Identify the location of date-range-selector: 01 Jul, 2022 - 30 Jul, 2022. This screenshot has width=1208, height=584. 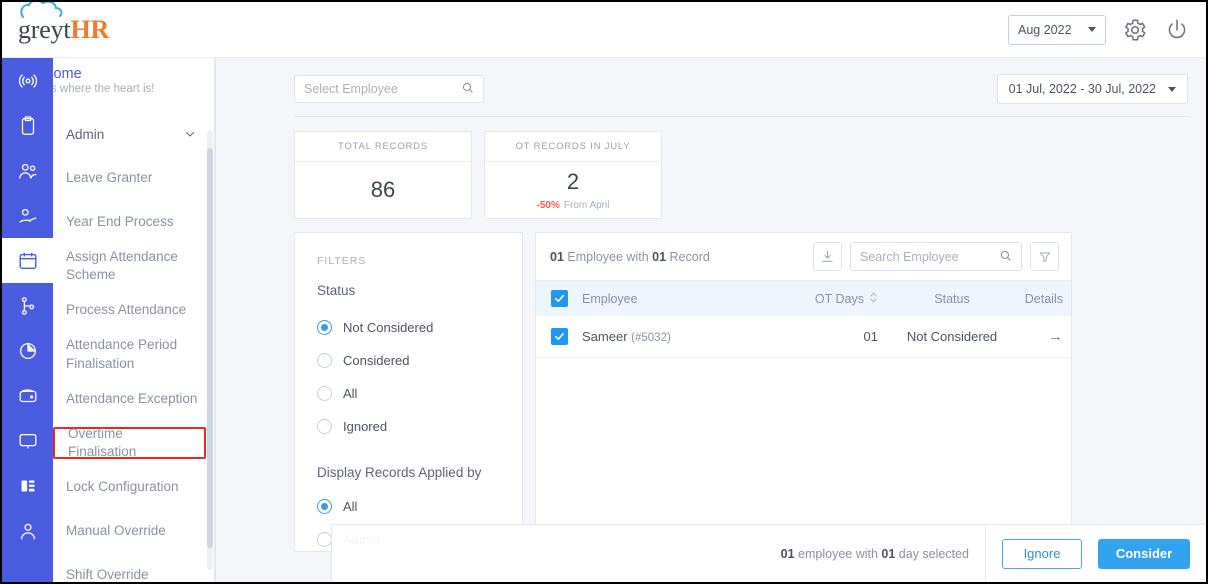
(1092, 89).